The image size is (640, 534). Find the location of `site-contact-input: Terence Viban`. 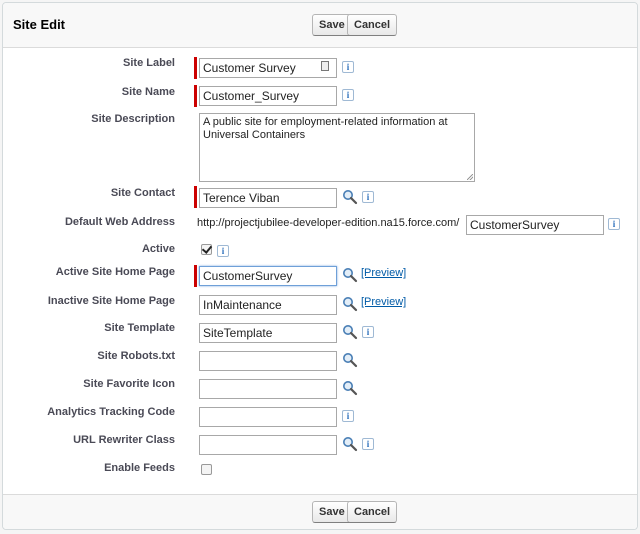

site-contact-input: Terence Viban is located at coordinates (268, 198).